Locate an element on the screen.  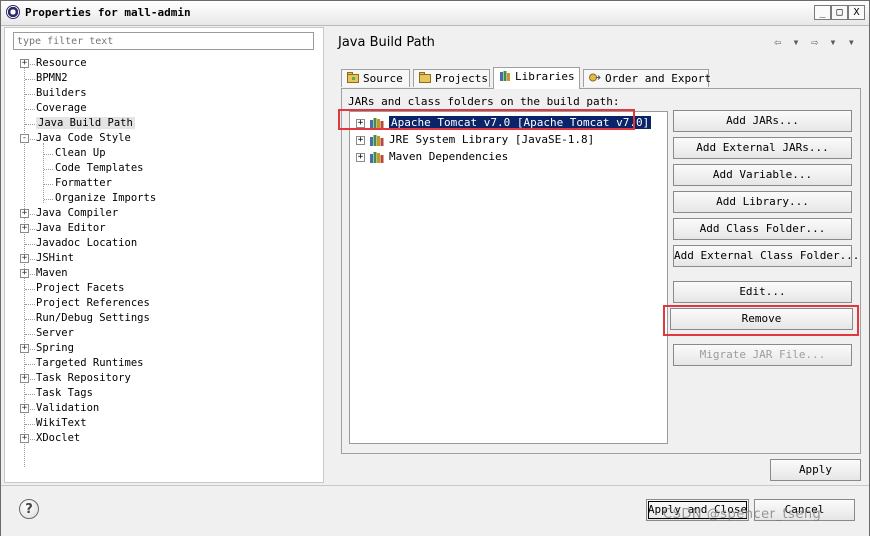
tree-item-label: Server is located at coordinates (55, 333).